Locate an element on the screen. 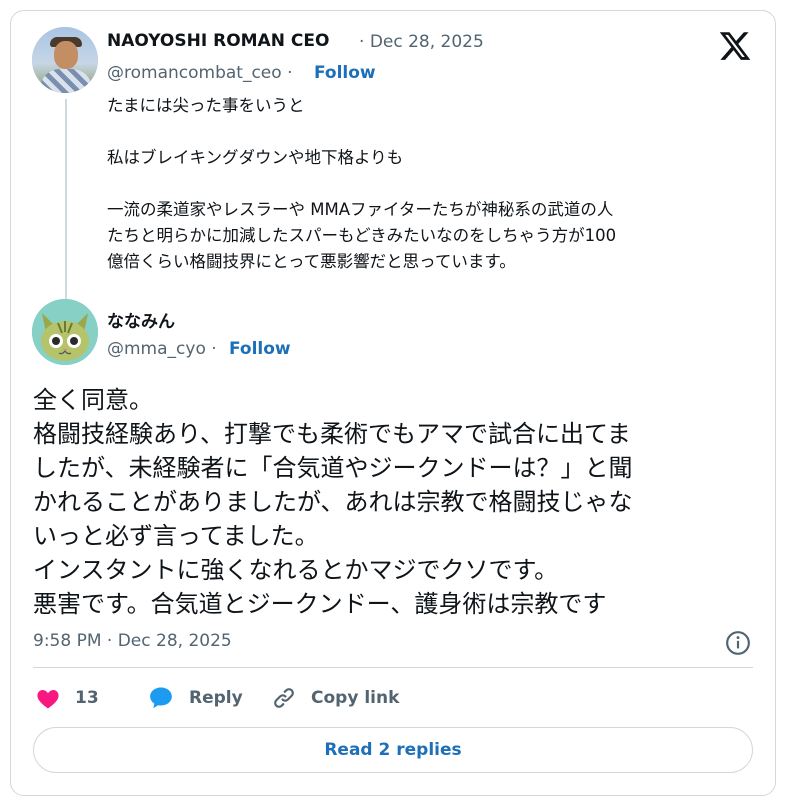  copy-link-button: Copy link is located at coordinates (335, 698).